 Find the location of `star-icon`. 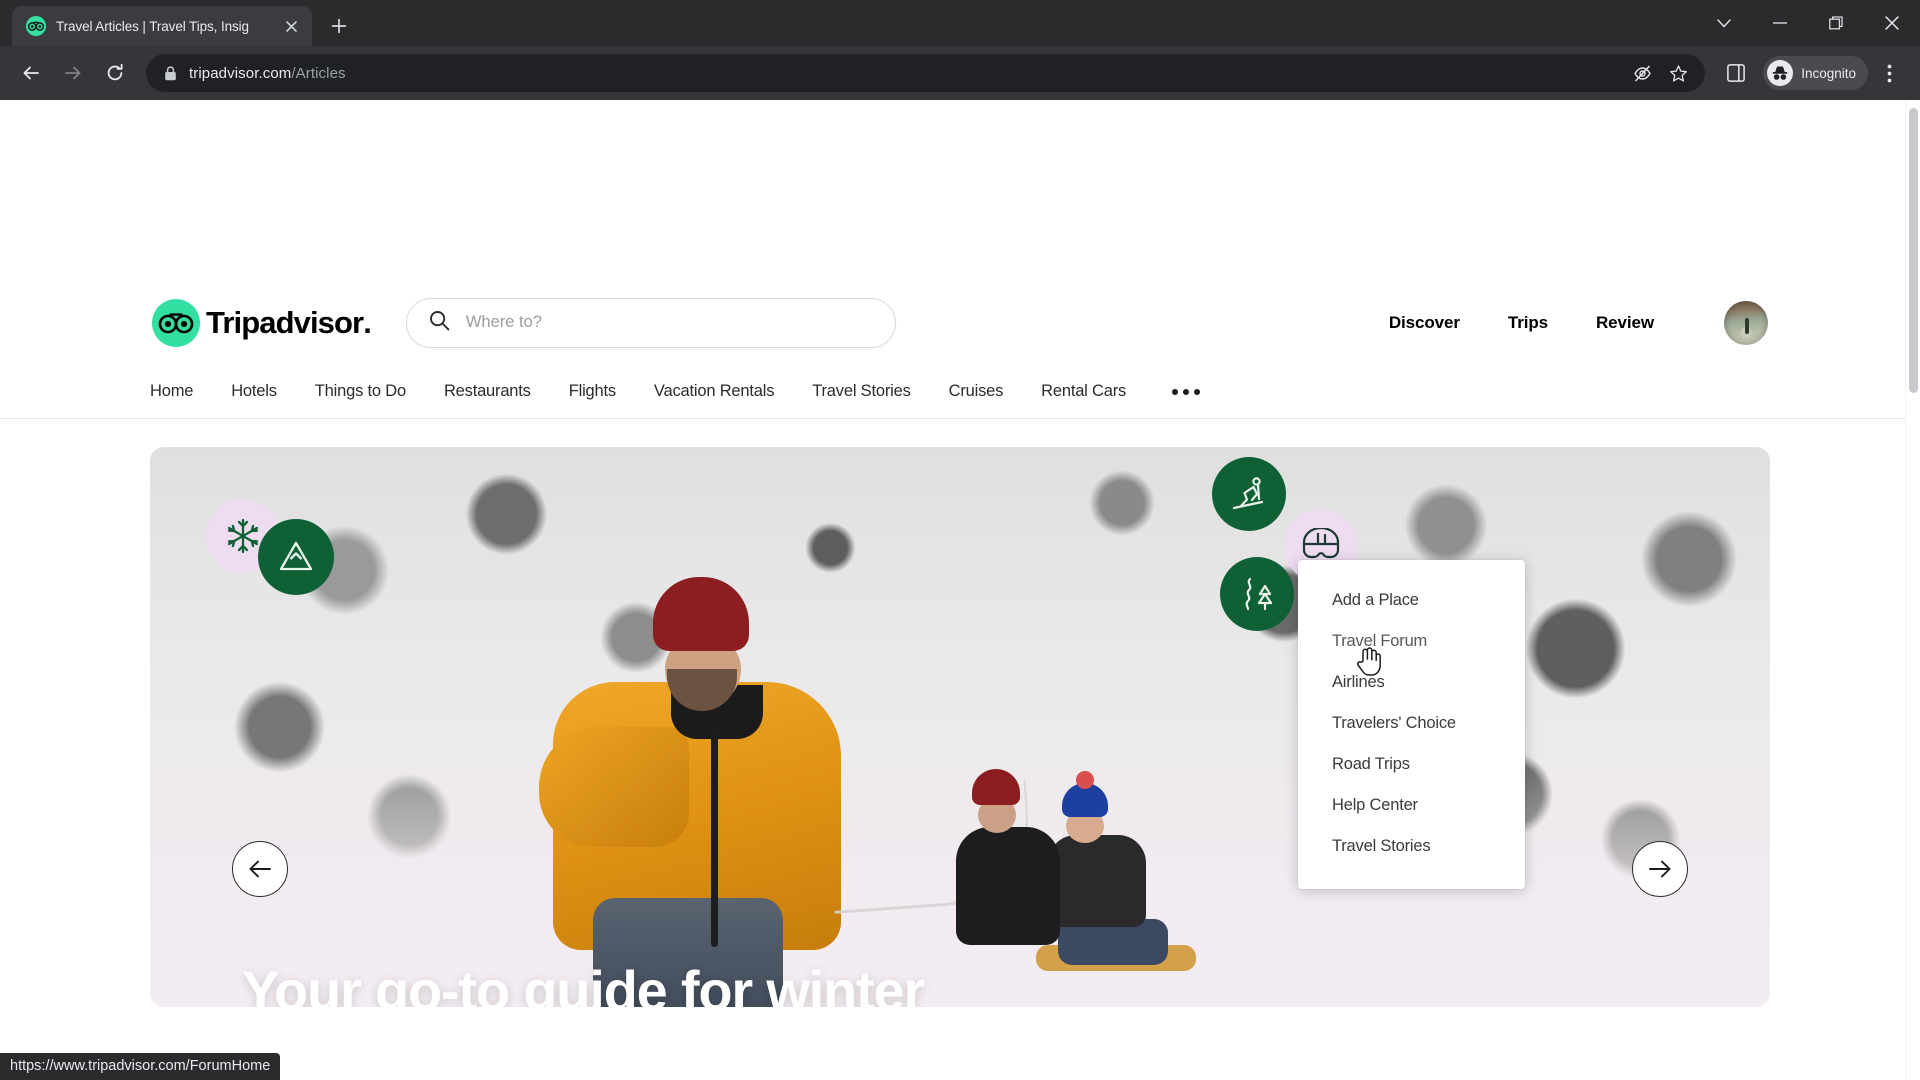

star-icon is located at coordinates (1678, 73).